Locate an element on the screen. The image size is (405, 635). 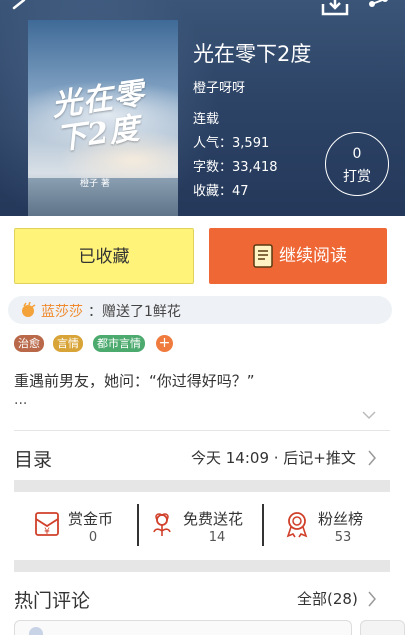
word-count-value: 33,418 is located at coordinates (255, 167).